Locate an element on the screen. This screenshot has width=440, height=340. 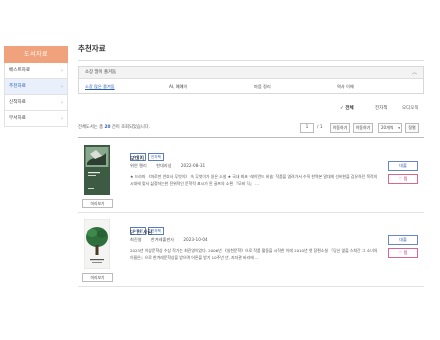
sidebar-item-recommended: 추천자료 › is located at coordinates (36, 87).